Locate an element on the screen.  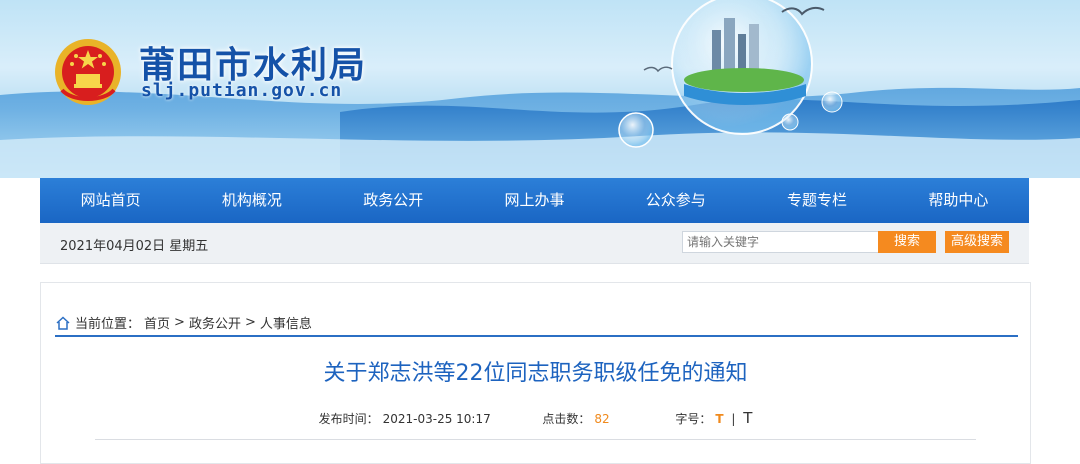
breadcrumb: 当前位置： 首页 > 政务公开 > 人事信息 is located at coordinates (183, 322).